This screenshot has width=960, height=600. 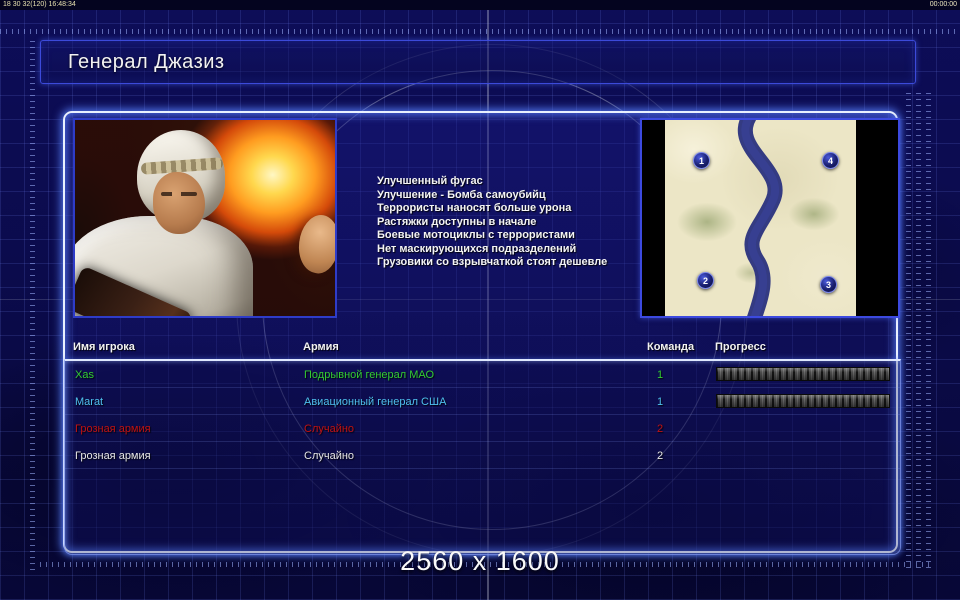 What do you see at coordinates (830, 160) in the screenshot?
I see `start-position-marker-4: 4` at bounding box center [830, 160].